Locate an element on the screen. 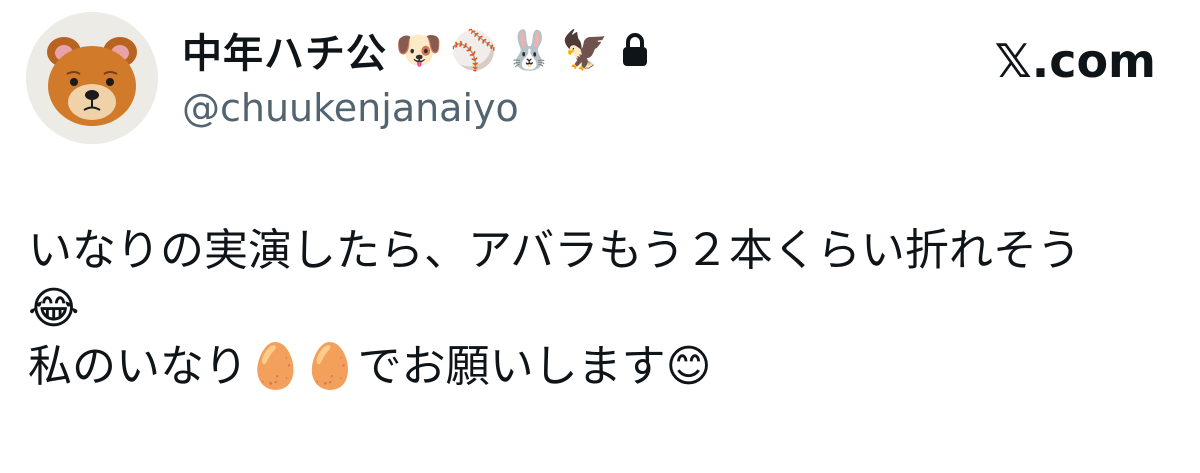 The height and width of the screenshot is (473, 1200). lock-icon is located at coordinates (635, 49).